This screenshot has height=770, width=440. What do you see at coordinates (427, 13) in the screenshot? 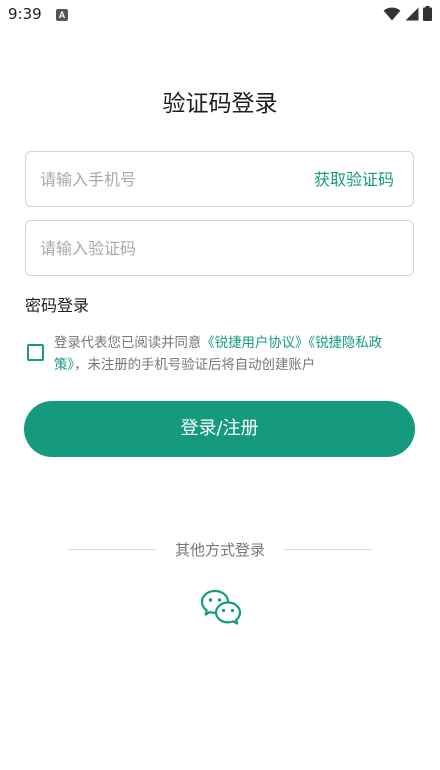
I see `battery-icon` at bounding box center [427, 13].